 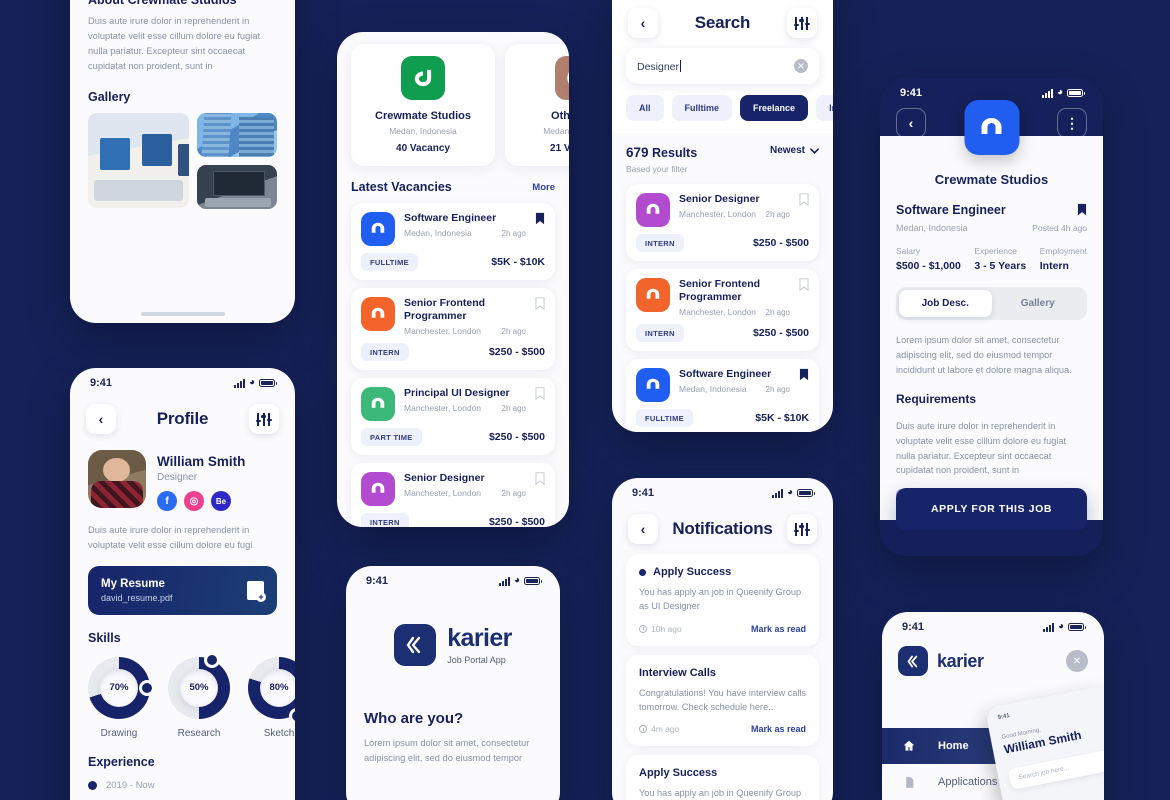 What do you see at coordinates (824, 108) in the screenshot?
I see `chip-intern: Intern` at bounding box center [824, 108].